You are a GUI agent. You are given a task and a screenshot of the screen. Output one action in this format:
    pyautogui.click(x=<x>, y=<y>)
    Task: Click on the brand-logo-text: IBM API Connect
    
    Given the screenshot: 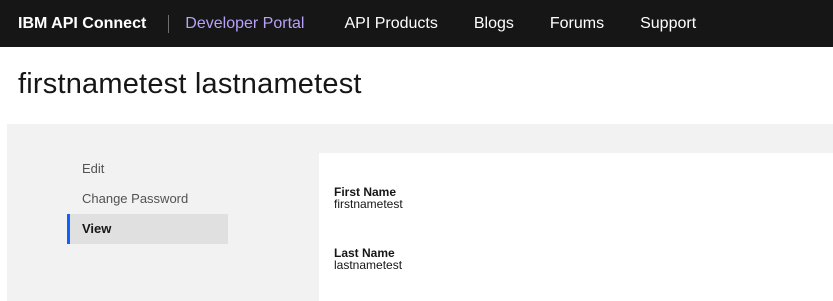 What is the action you would take?
    pyautogui.click(x=82, y=24)
    